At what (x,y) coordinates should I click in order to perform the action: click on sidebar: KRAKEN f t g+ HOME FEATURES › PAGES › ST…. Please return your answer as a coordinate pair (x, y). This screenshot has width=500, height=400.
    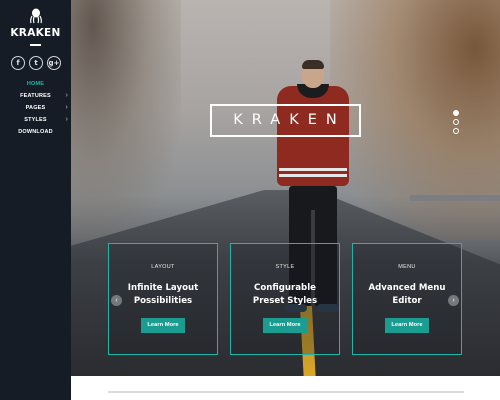
    Looking at the image, I should click on (35, 200).